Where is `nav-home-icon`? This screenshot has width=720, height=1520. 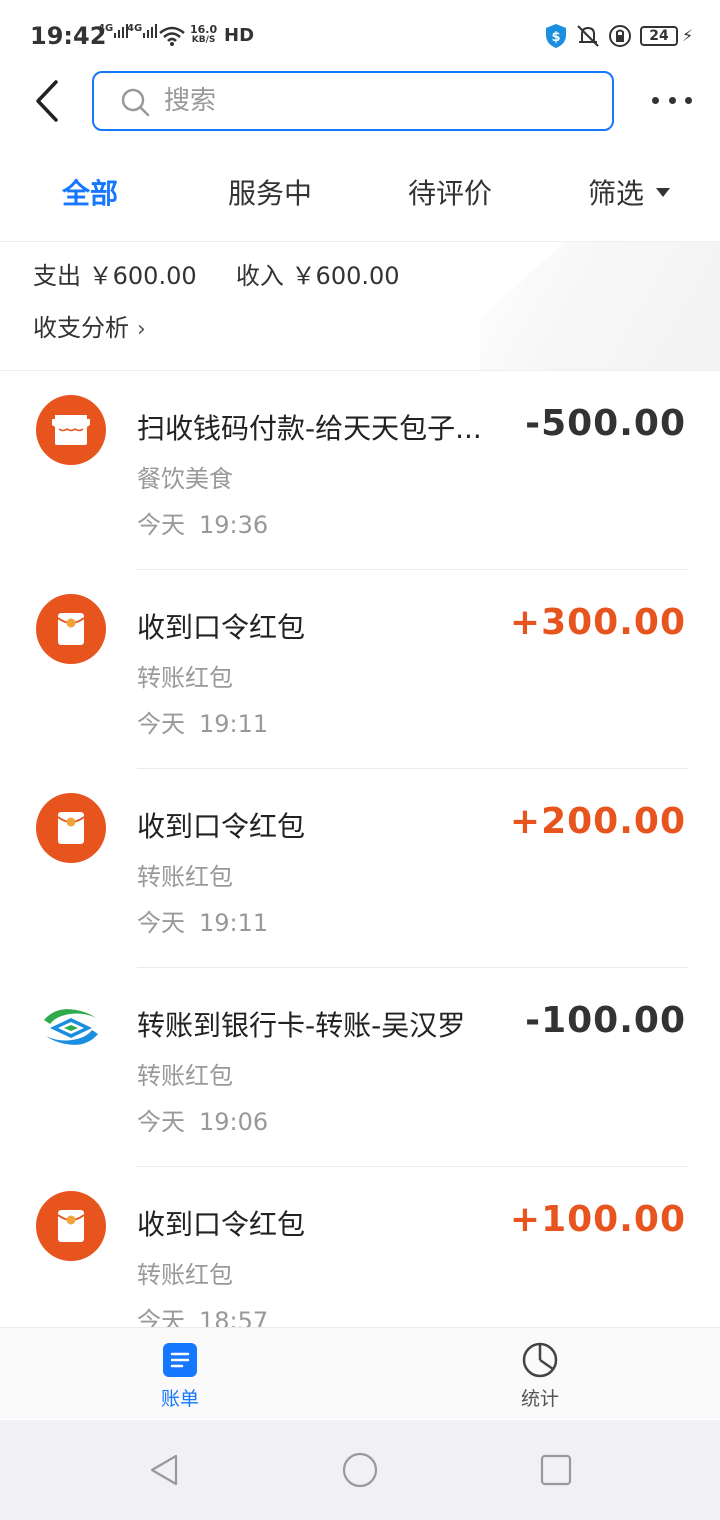
nav-home-icon is located at coordinates (360, 1470).